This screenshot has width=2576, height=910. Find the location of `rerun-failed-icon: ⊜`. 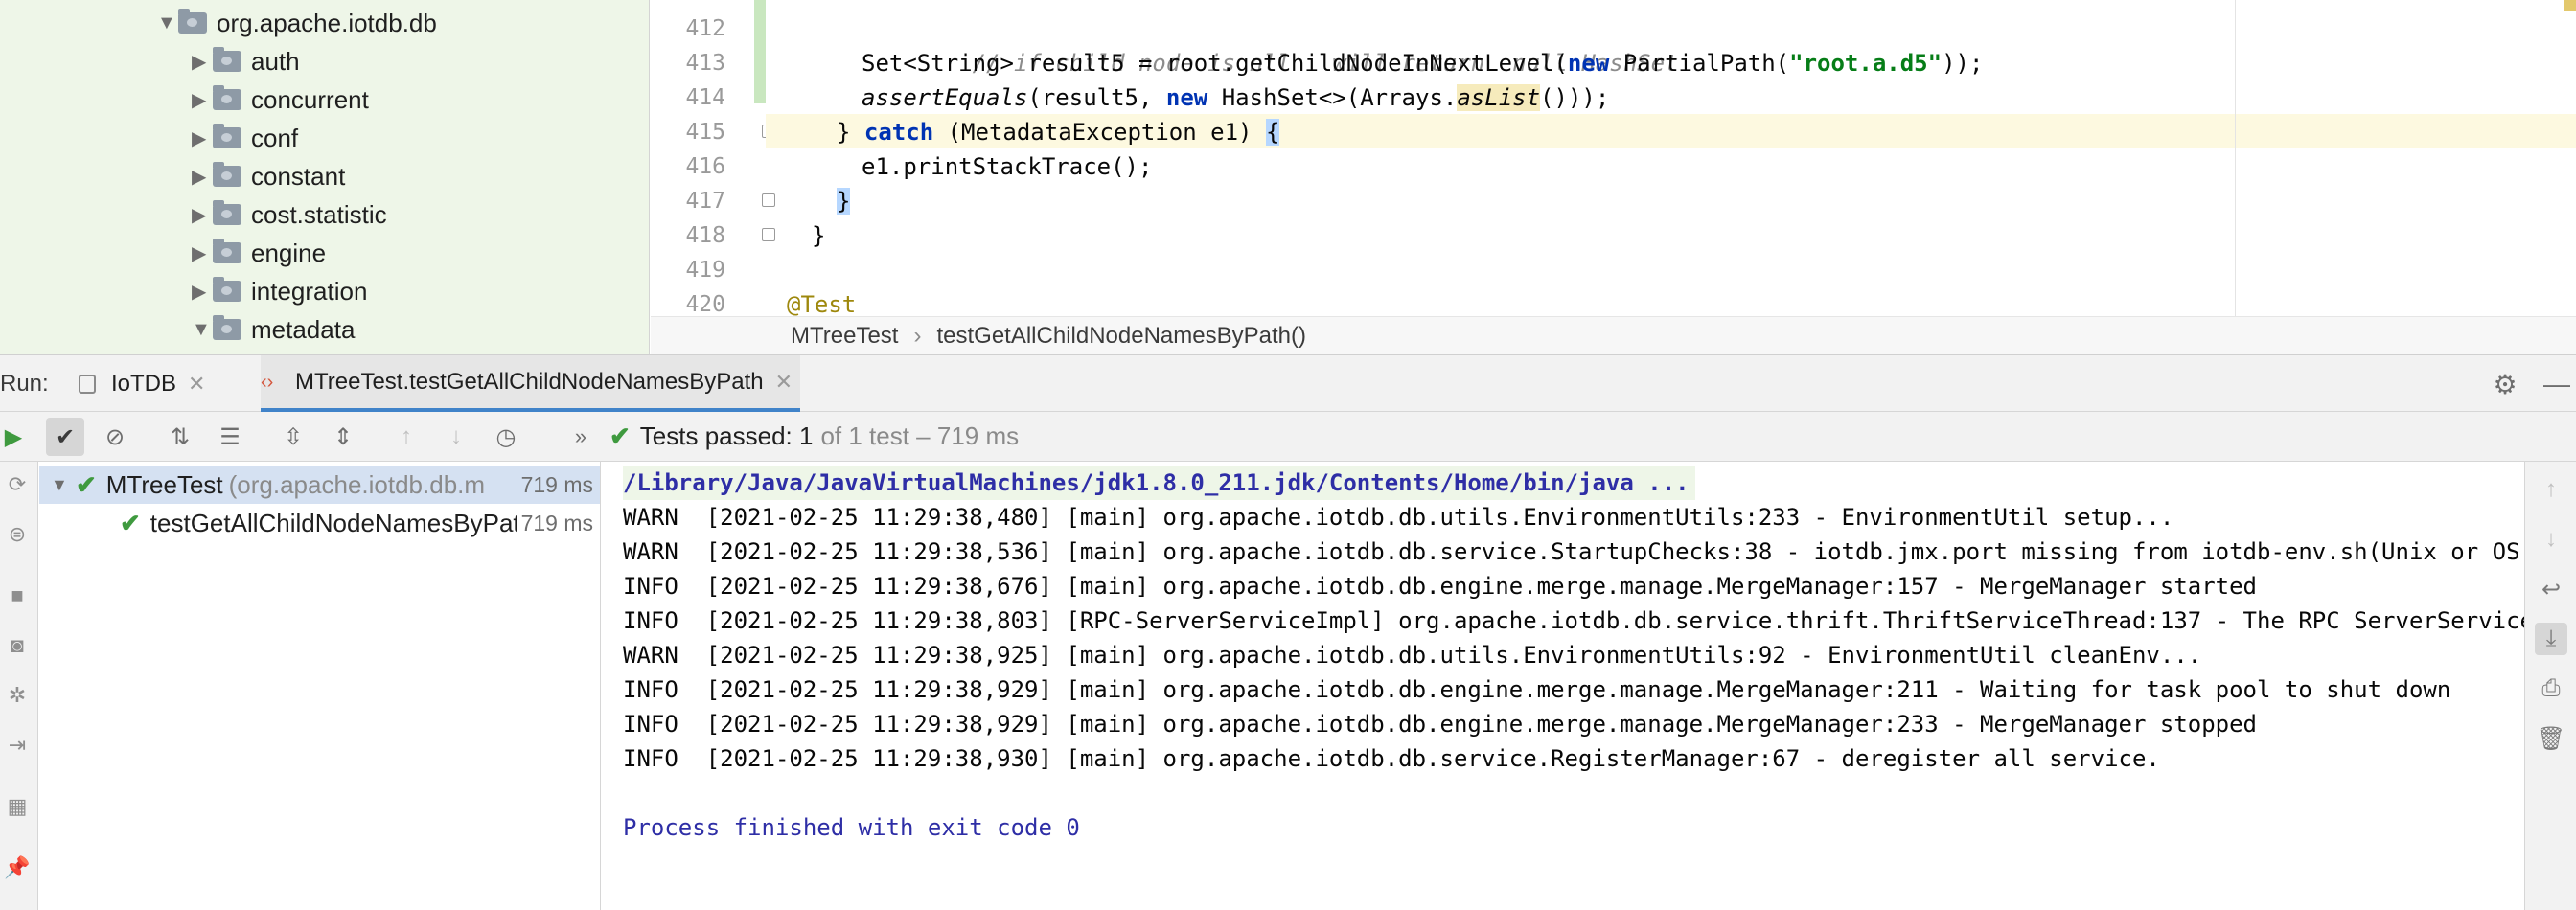

rerun-failed-icon: ⊜ is located at coordinates (17, 535).